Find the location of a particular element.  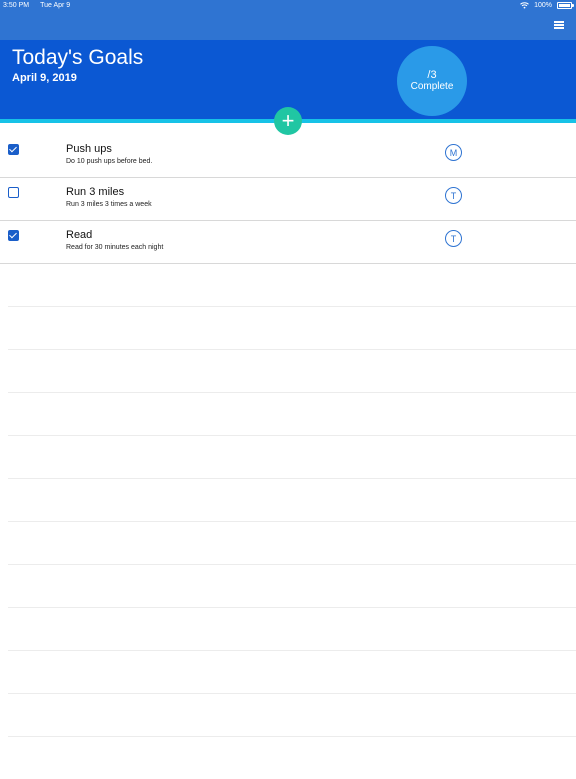

progress-circle: /3 Complete is located at coordinates (432, 81).